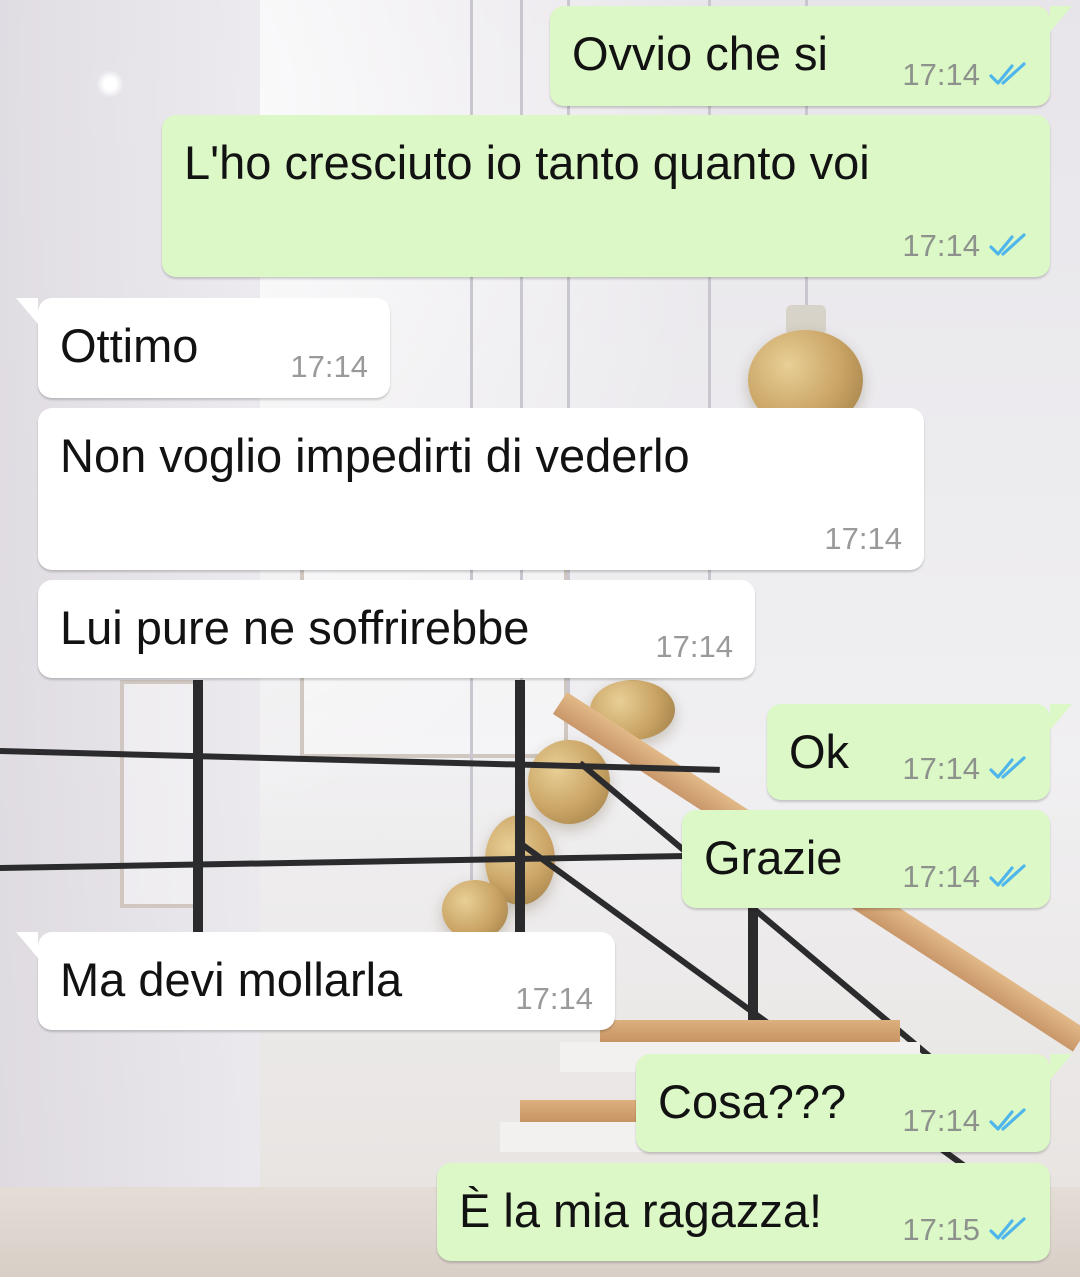 The image size is (1080, 1277). I want to click on message-text: Ok, so click(819, 751).